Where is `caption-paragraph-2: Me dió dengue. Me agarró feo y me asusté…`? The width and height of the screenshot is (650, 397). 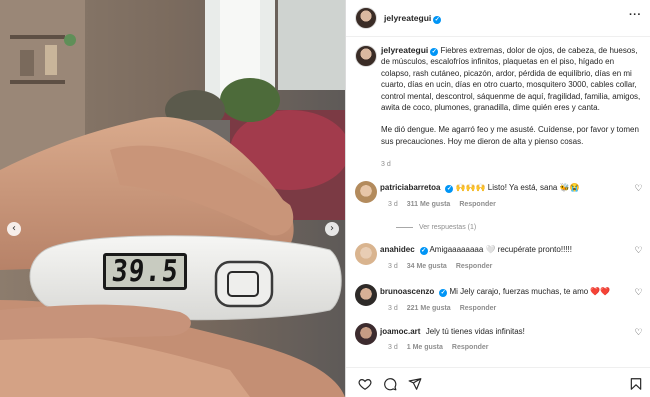 caption-paragraph-2: Me dió dengue. Me agarró feo y me asusté… is located at coordinates (510, 135).